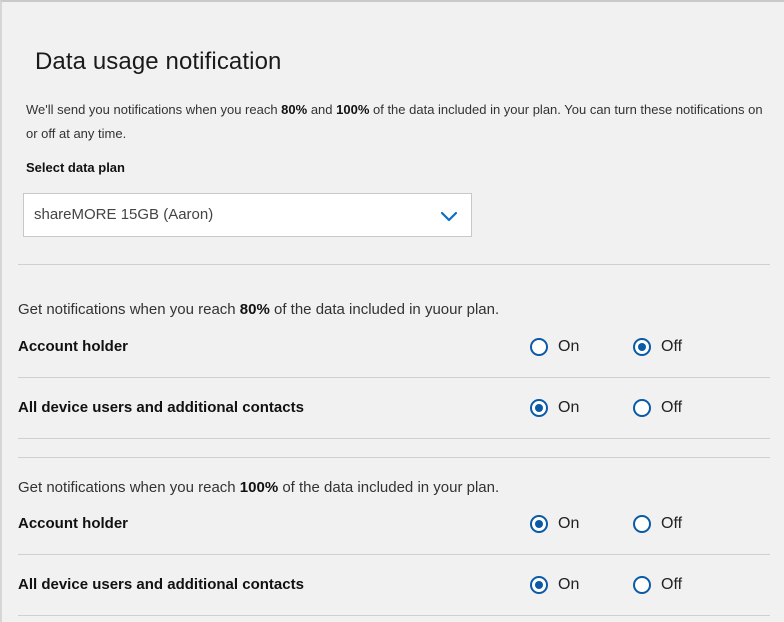  I want to click on data-plan-select-value: shareMORE 15GB (Aaron), so click(124, 214).